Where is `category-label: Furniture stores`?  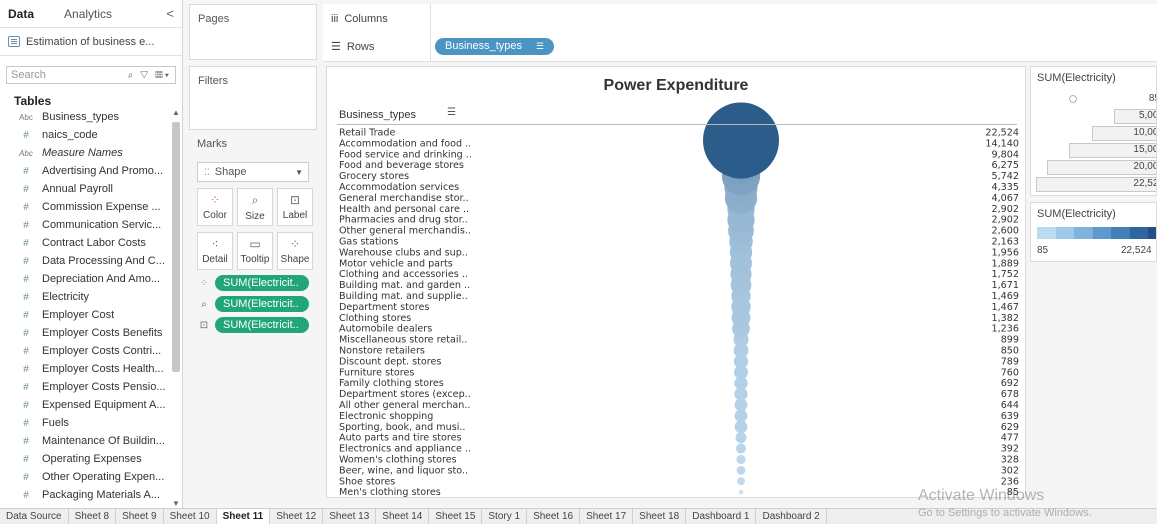
category-label: Furniture stores is located at coordinates (376, 372).